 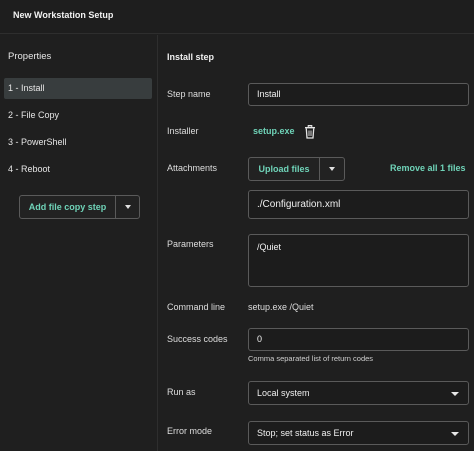 I want to click on sidebar-item-install: 1 - Install, so click(x=78, y=88).